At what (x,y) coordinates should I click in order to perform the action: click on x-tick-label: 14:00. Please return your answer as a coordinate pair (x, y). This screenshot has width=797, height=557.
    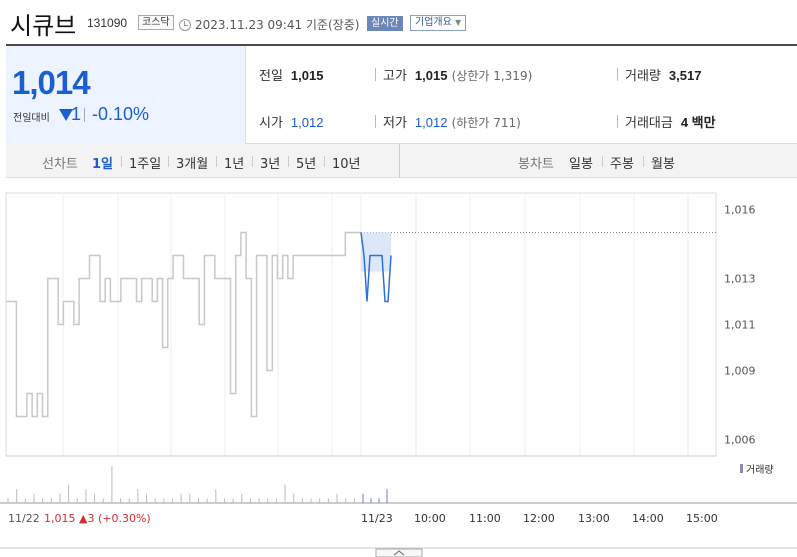
    Looking at the image, I should click on (648, 518).